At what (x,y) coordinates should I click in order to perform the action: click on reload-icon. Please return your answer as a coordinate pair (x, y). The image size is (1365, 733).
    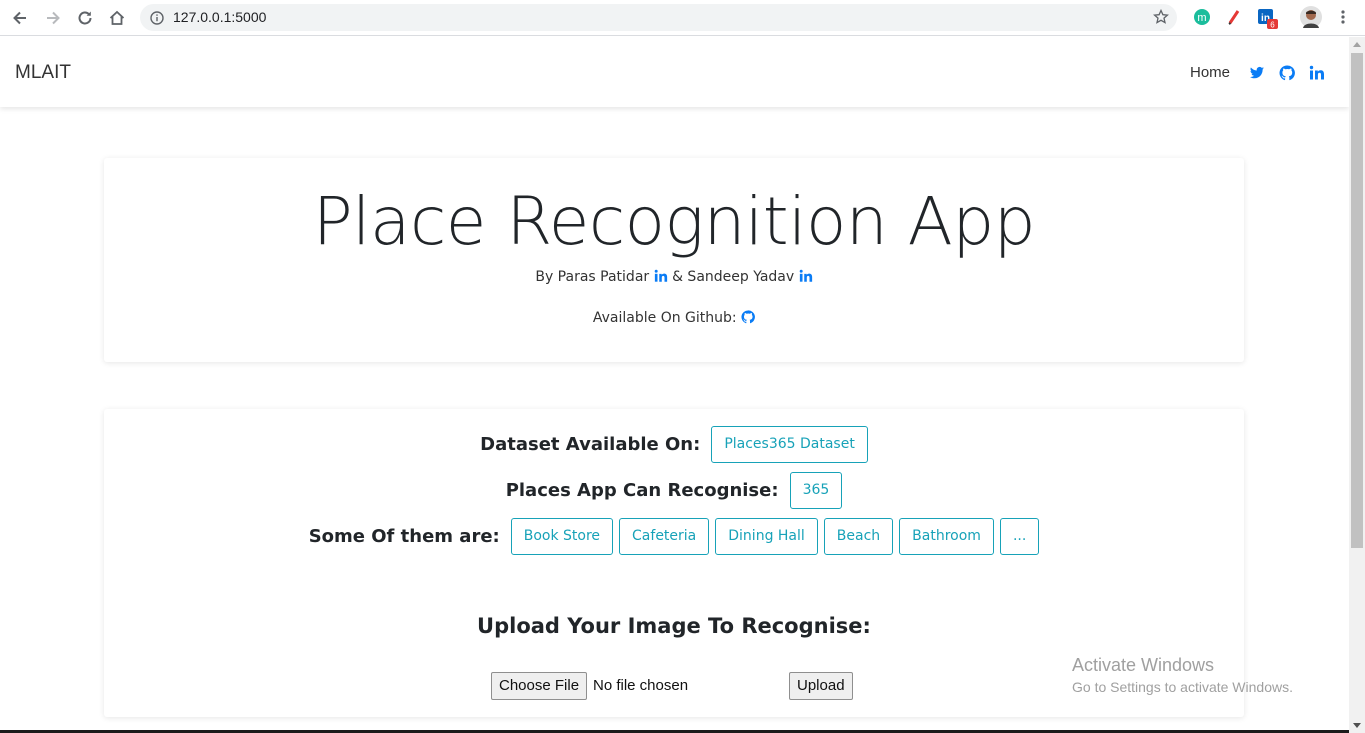
    Looking at the image, I should click on (85, 18).